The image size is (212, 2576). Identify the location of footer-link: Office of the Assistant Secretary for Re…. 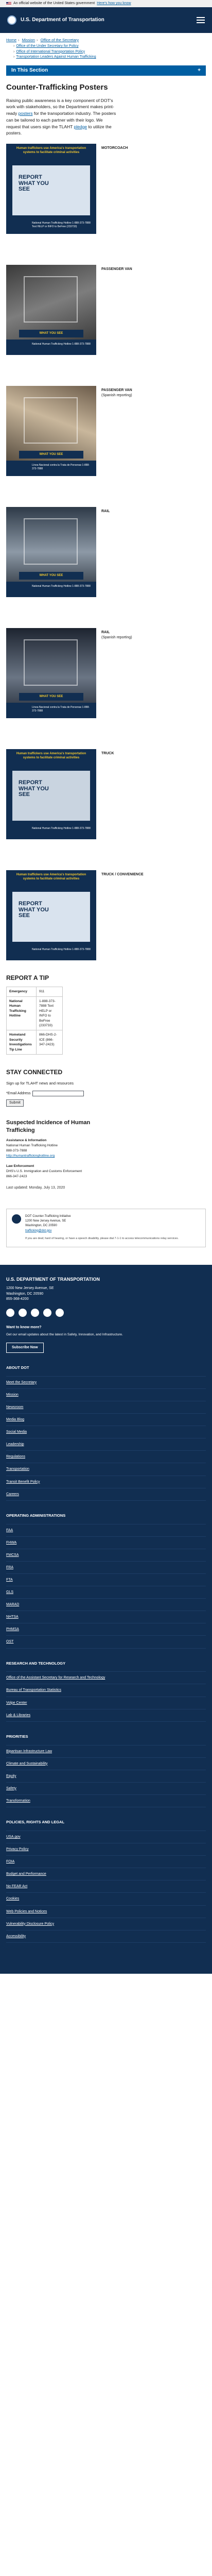
(55, 1678).